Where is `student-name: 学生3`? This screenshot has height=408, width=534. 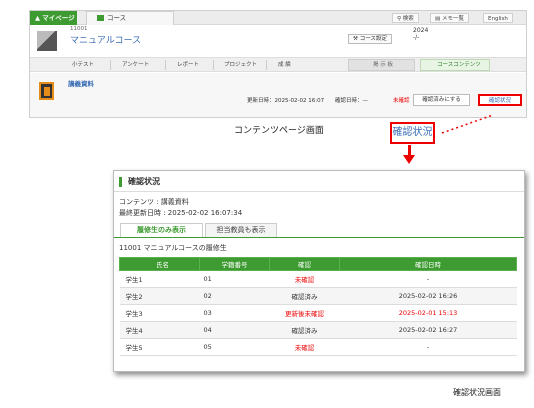
student-name: 学生3 is located at coordinates (159, 313).